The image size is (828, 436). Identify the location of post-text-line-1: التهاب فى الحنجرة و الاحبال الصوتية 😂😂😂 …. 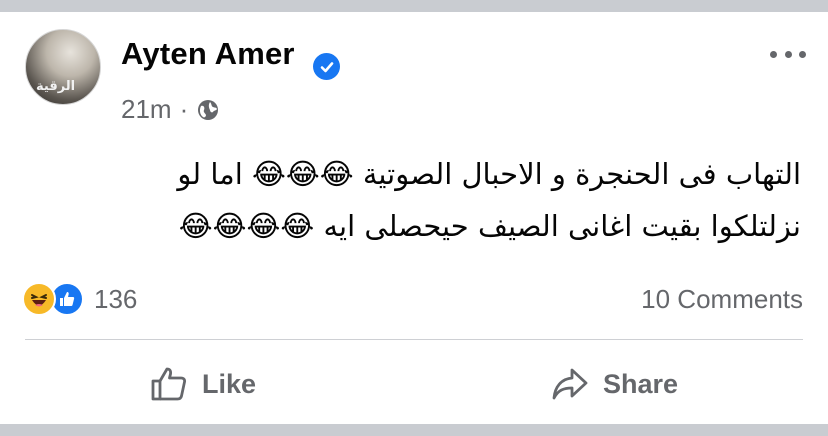
(489, 174).